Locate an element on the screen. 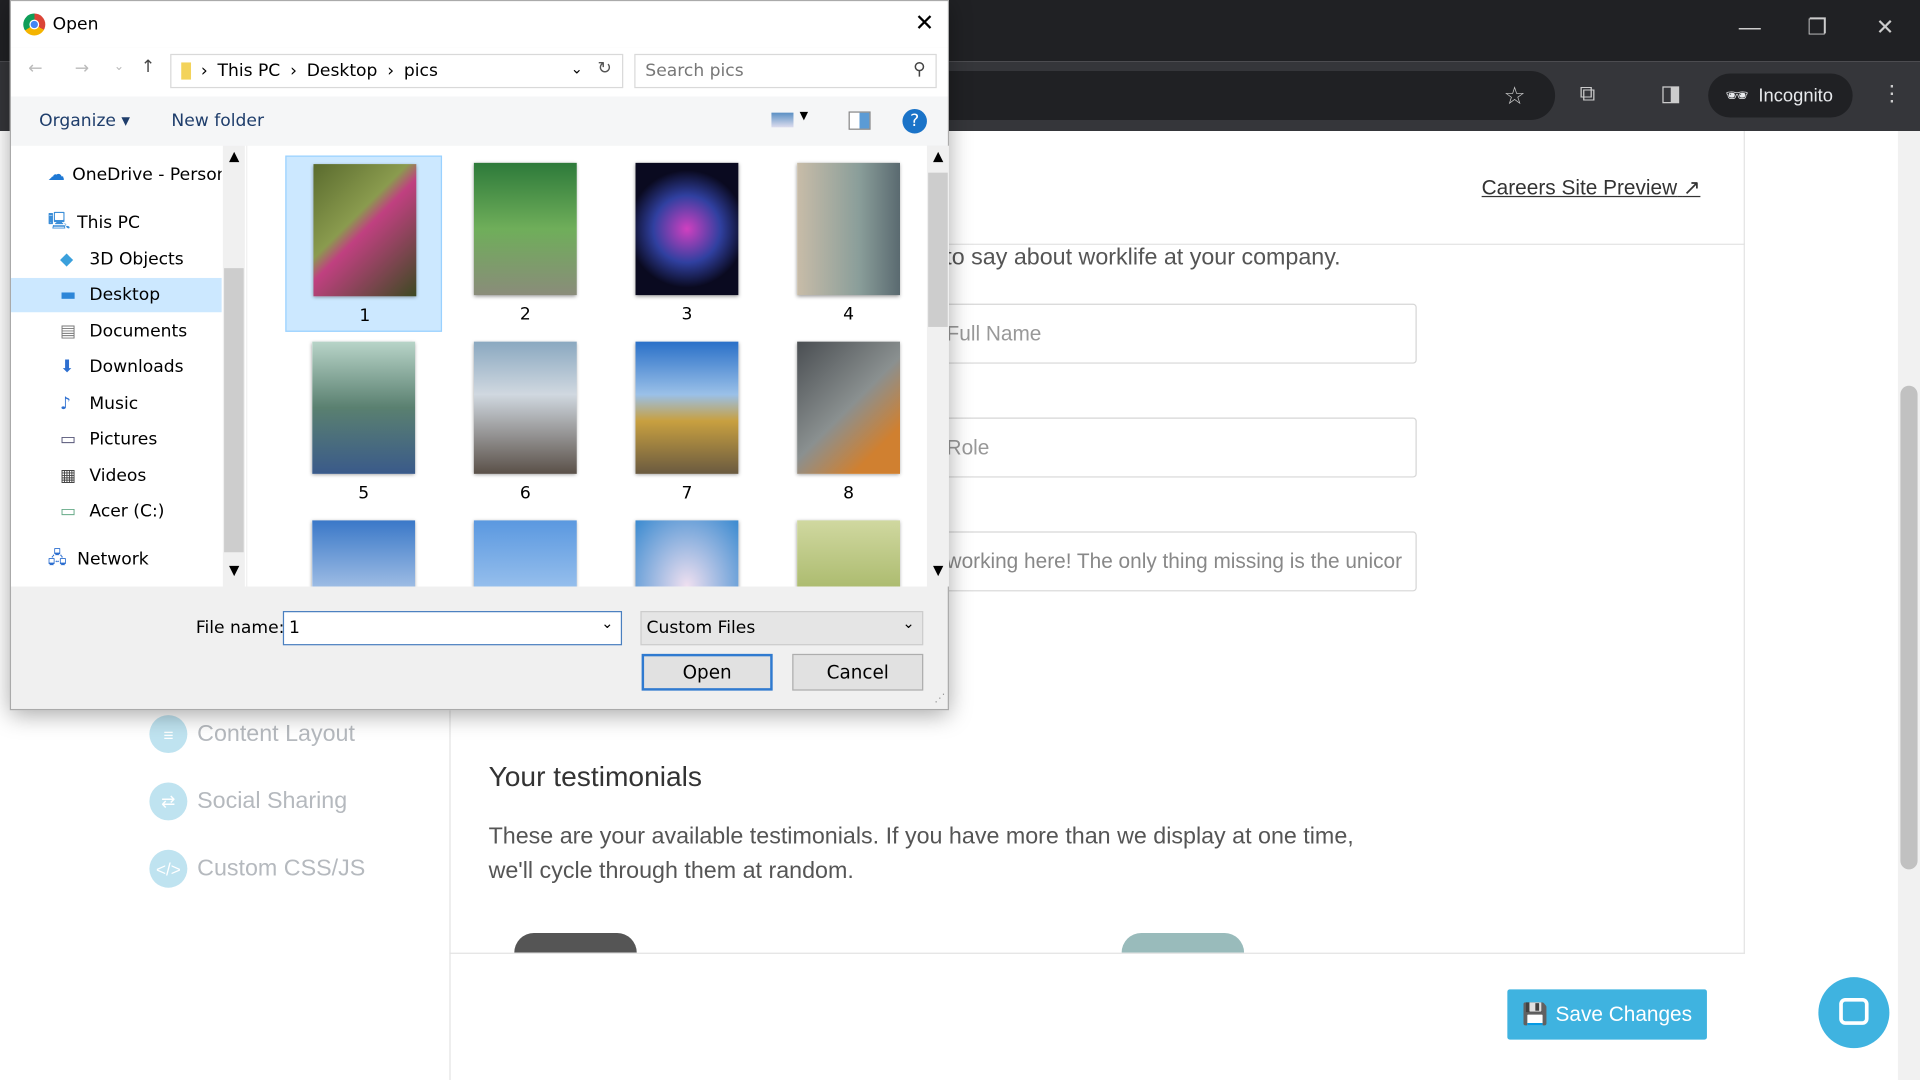  video-icon: ▦ is located at coordinates (68, 476).